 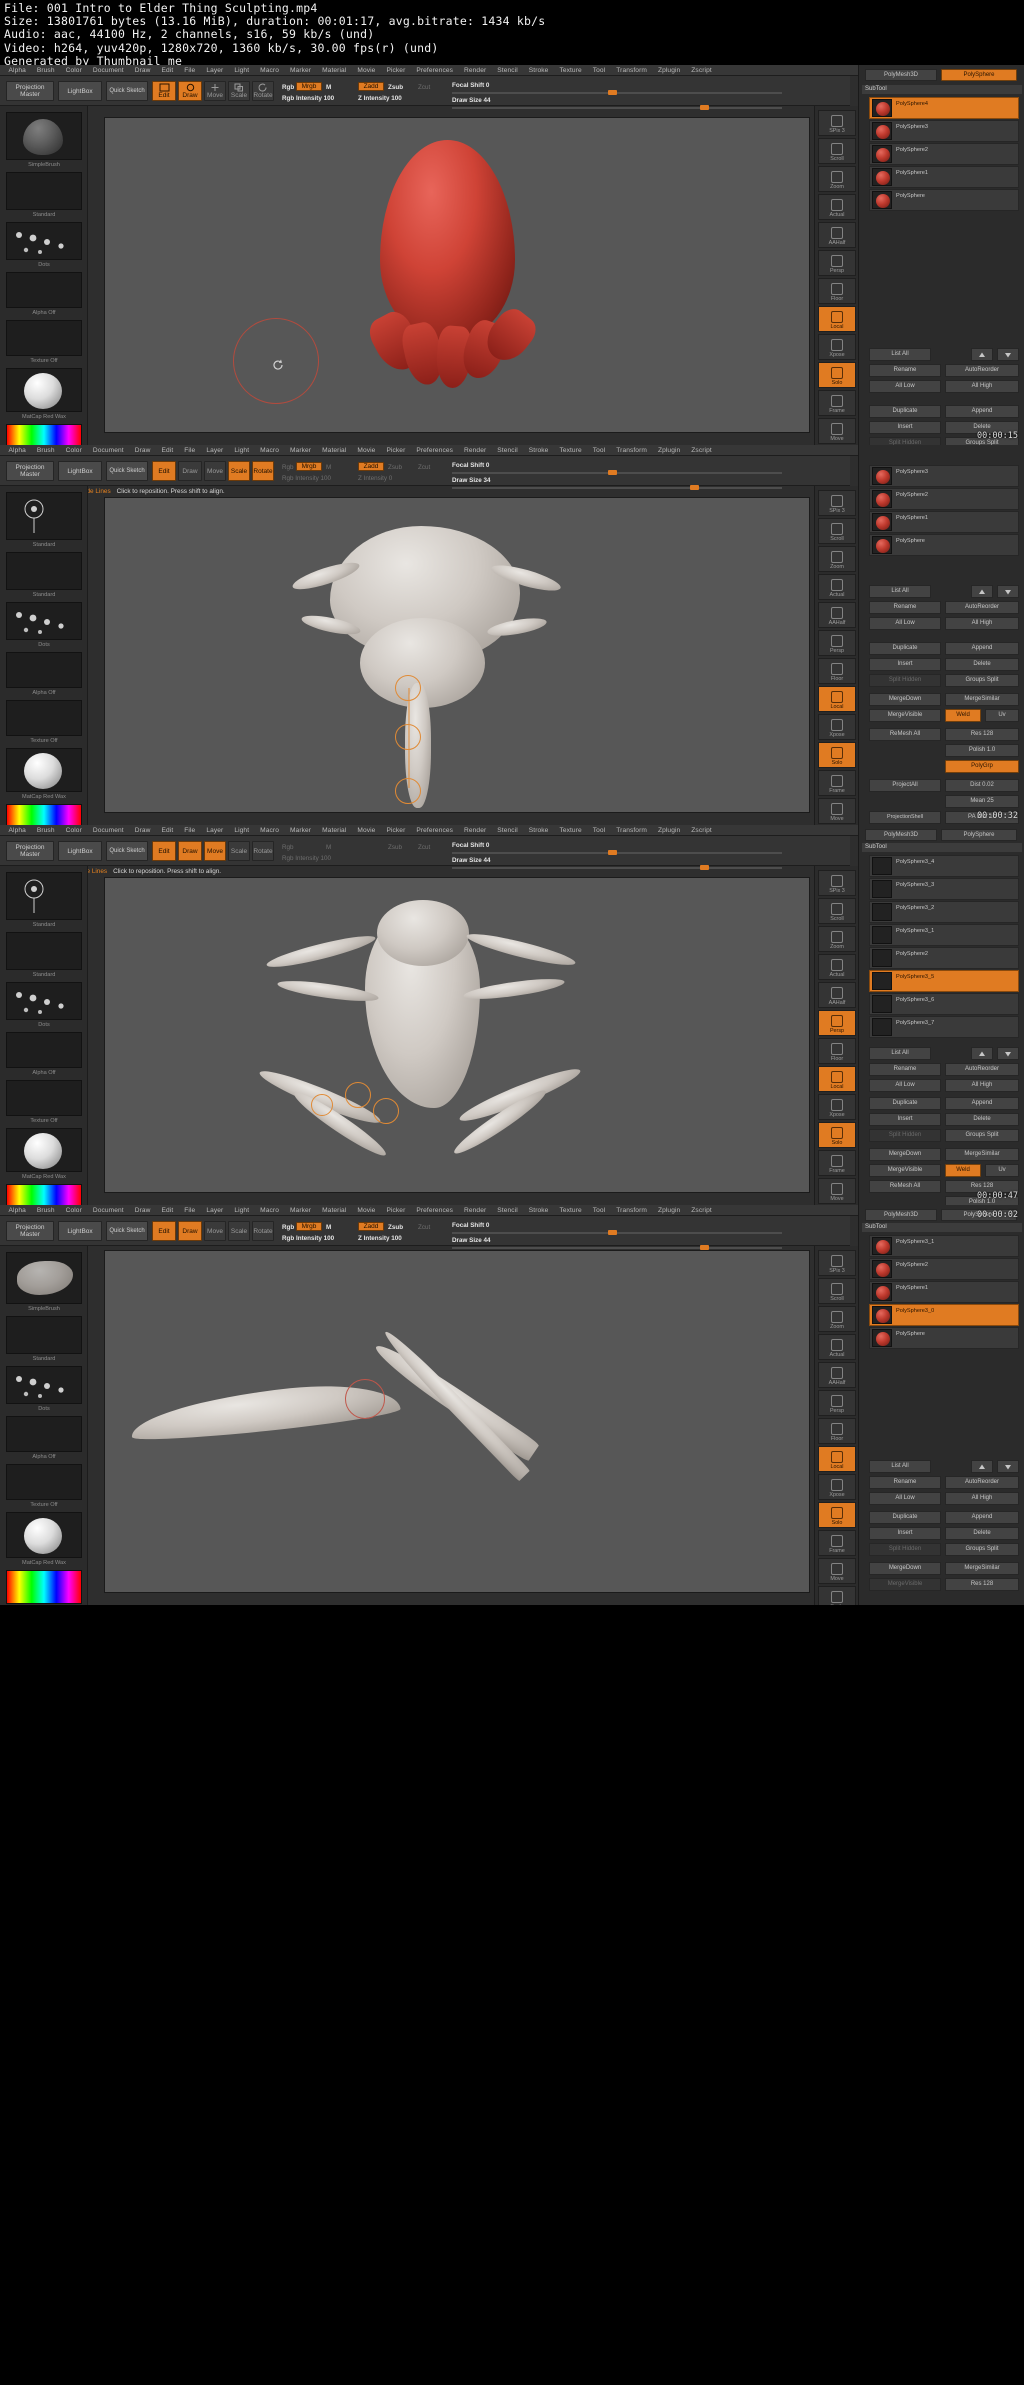 What do you see at coordinates (475, 70) in the screenshot?
I see `menu-item-render: Render` at bounding box center [475, 70].